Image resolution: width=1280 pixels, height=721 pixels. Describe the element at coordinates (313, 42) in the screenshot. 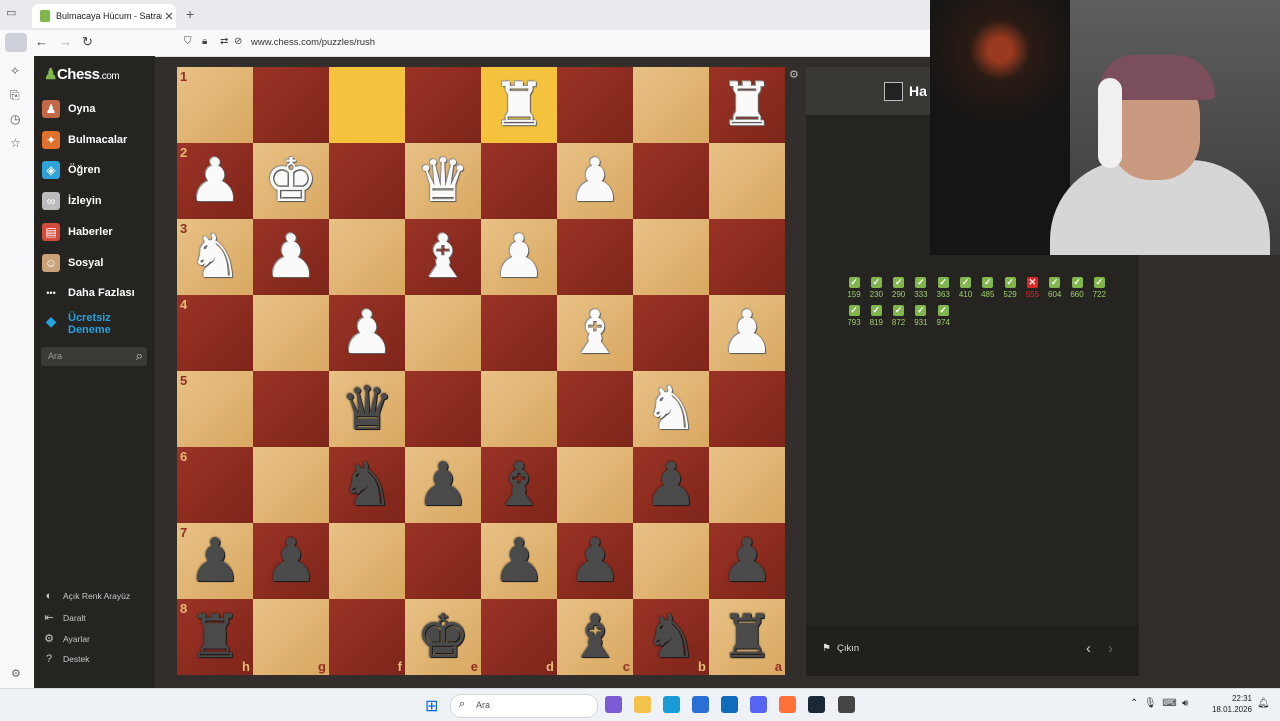

I see `url-text: www.chess.com/puzzles/rush` at that location.